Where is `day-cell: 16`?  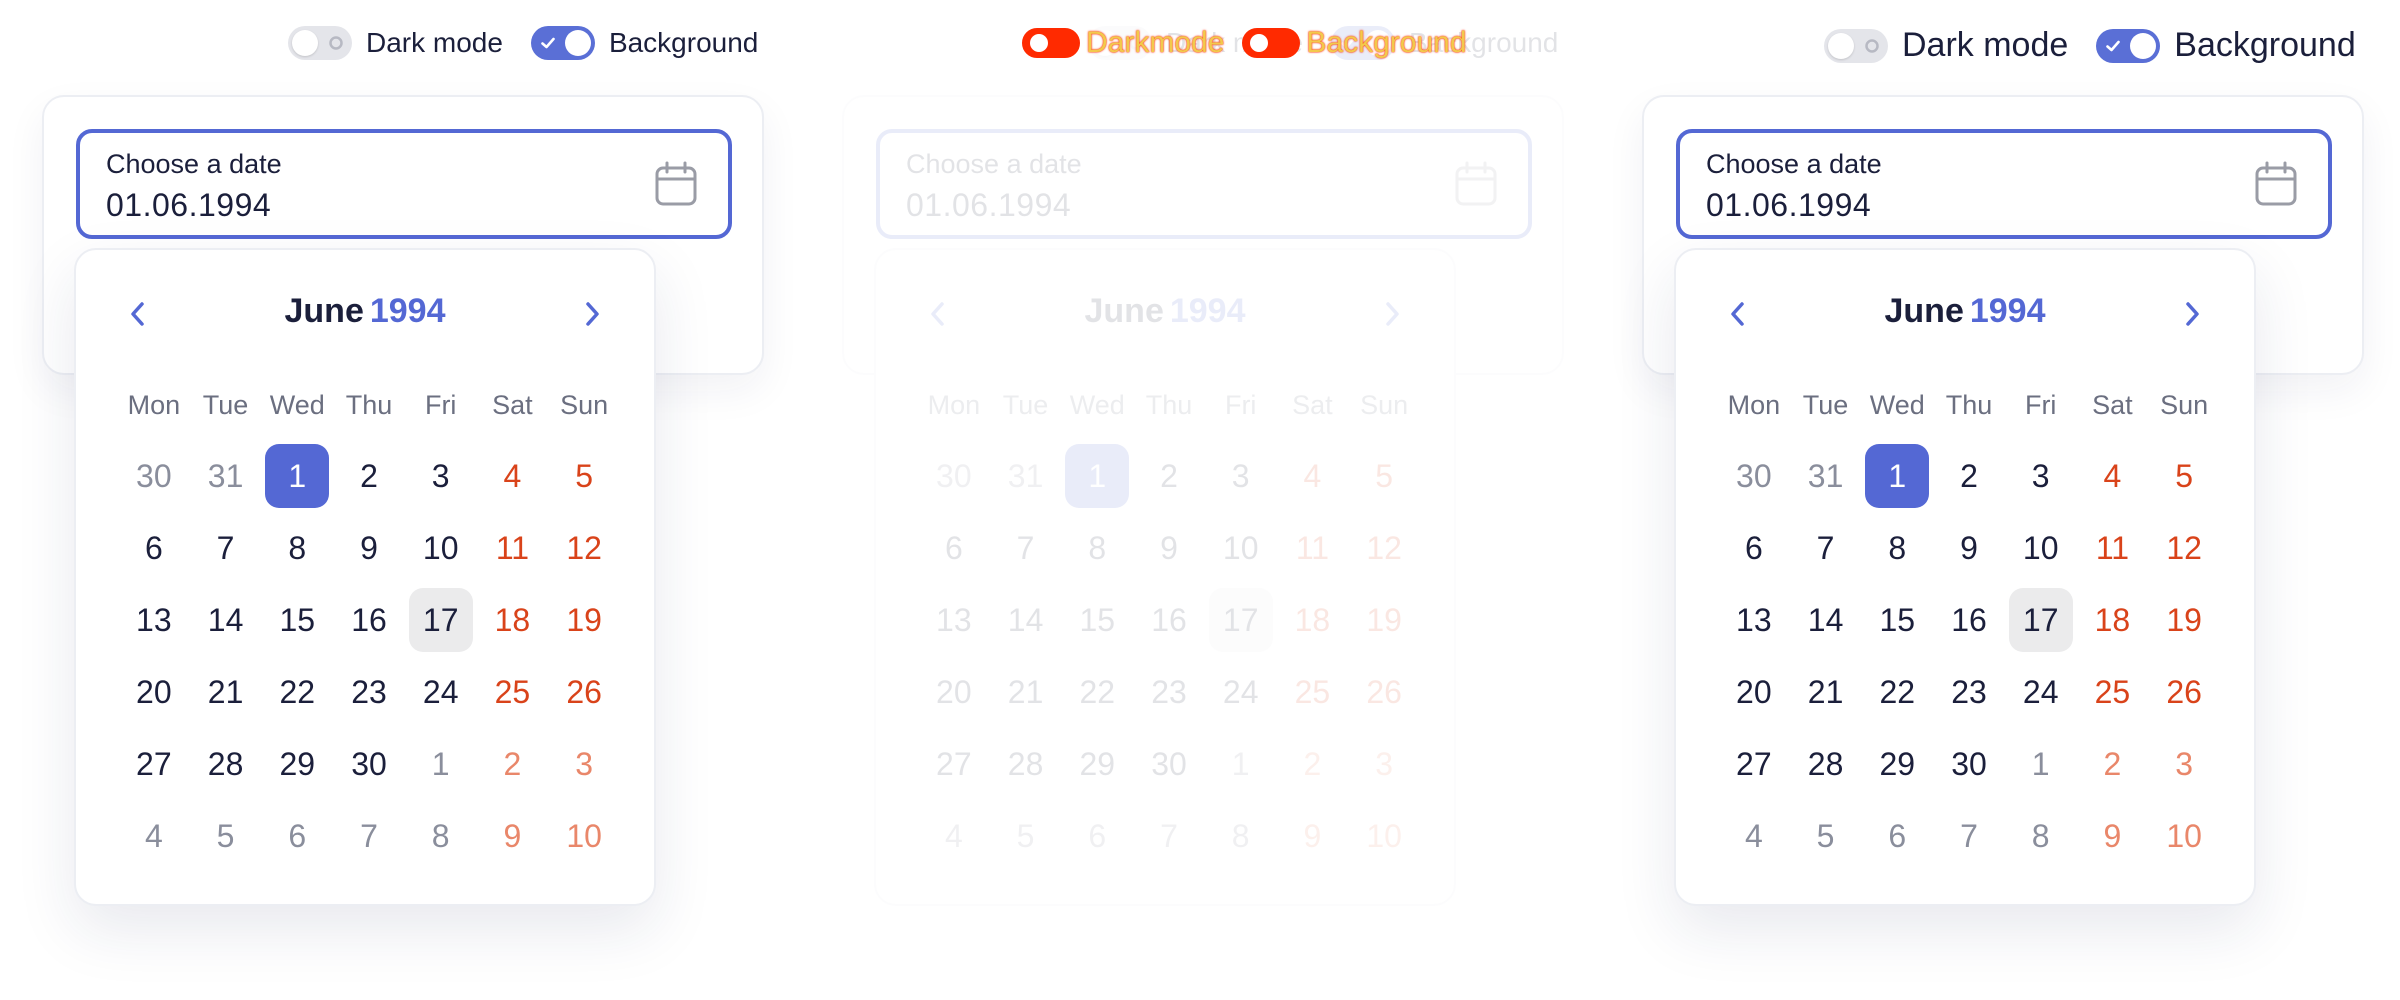
day-cell: 16 is located at coordinates (1969, 620).